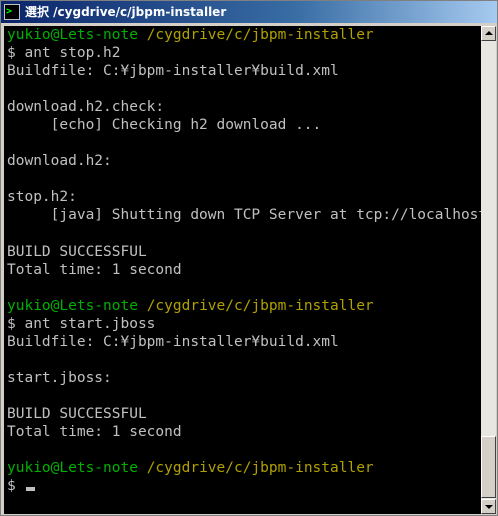 The width and height of the screenshot is (498, 516). Describe the element at coordinates (42, 197) in the screenshot. I see `output-text: stop.h2:` at that location.